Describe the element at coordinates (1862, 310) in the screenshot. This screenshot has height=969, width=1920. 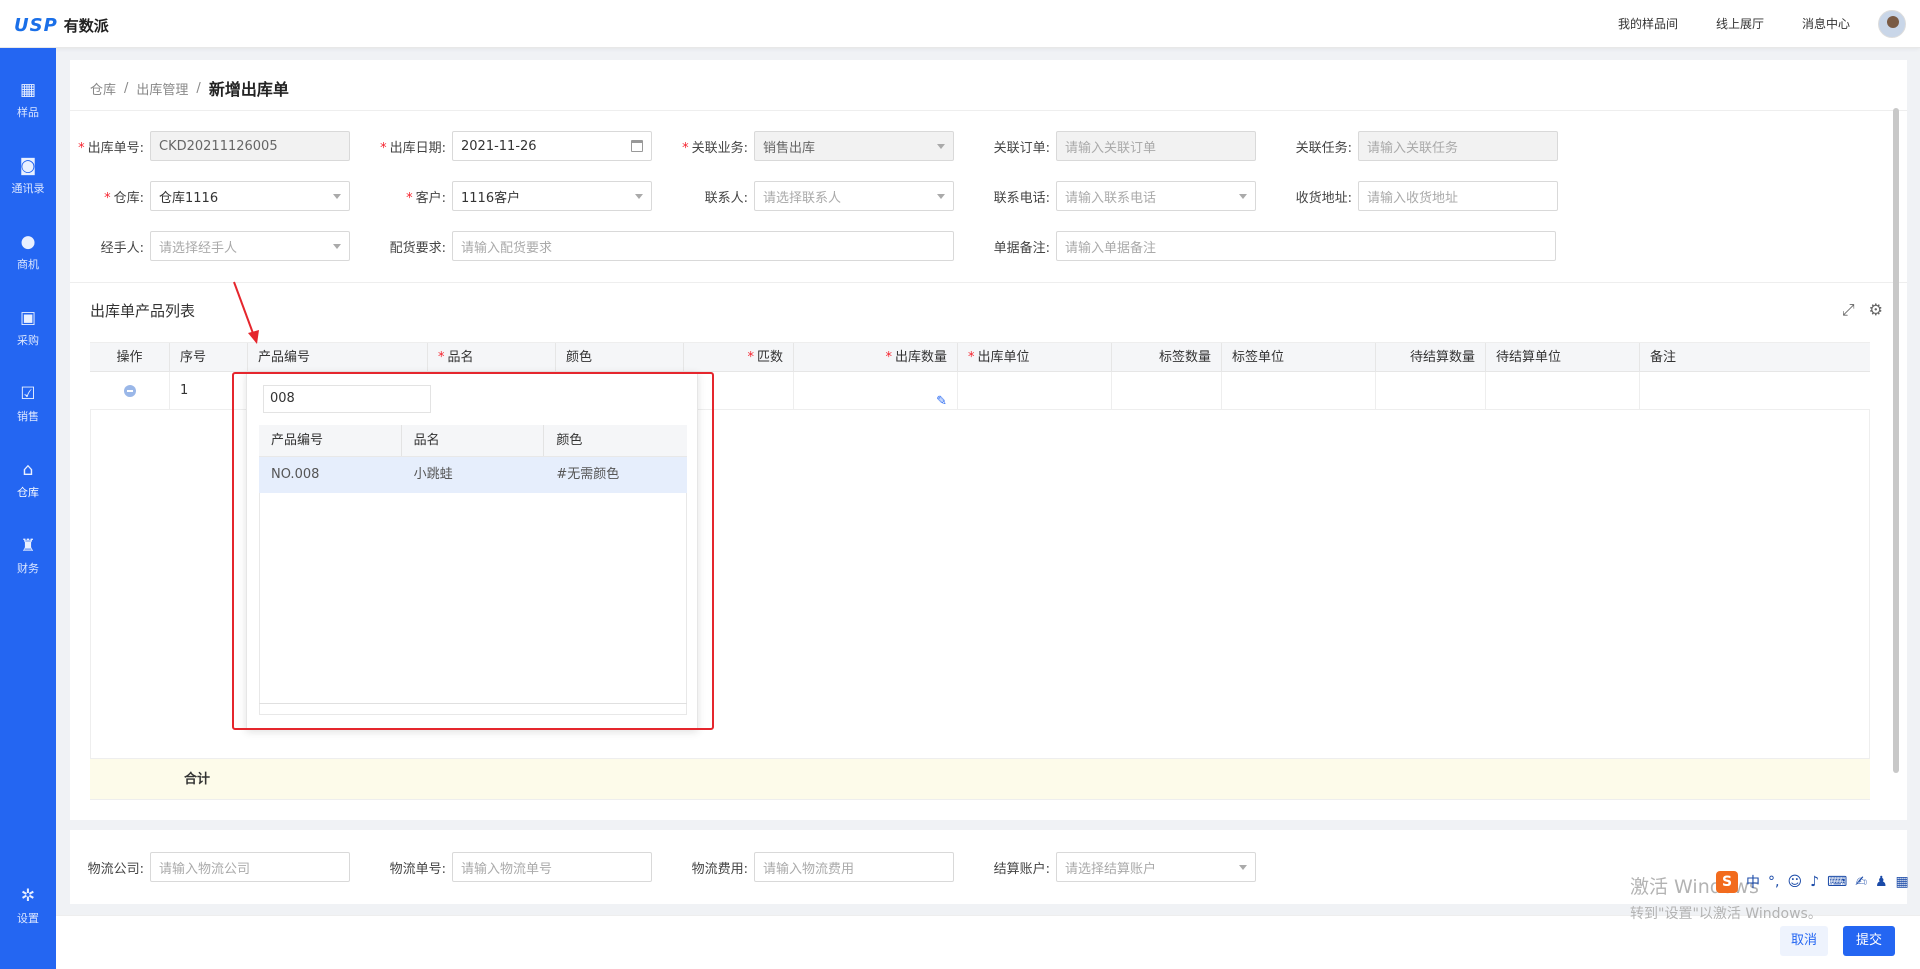
I see `table-tools: ⤢ ⚙` at that location.